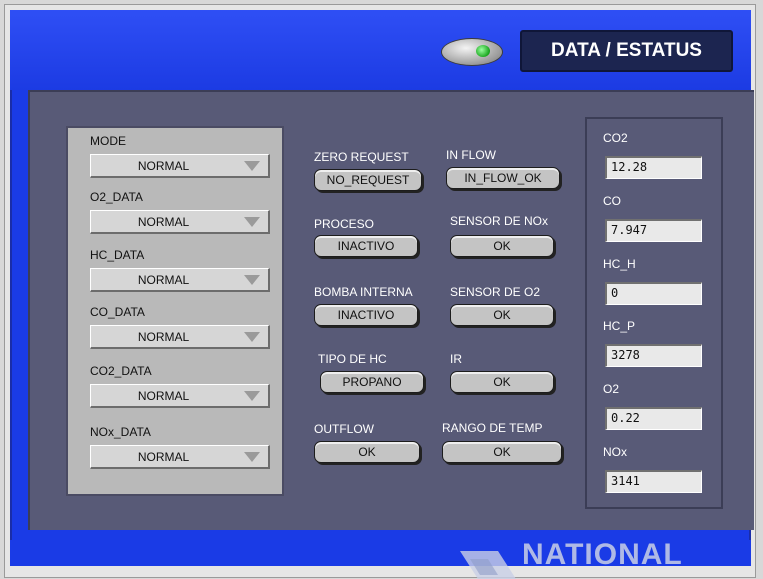  I want to click on rango-temp-label: RANGO DE TEMP, so click(492, 428).